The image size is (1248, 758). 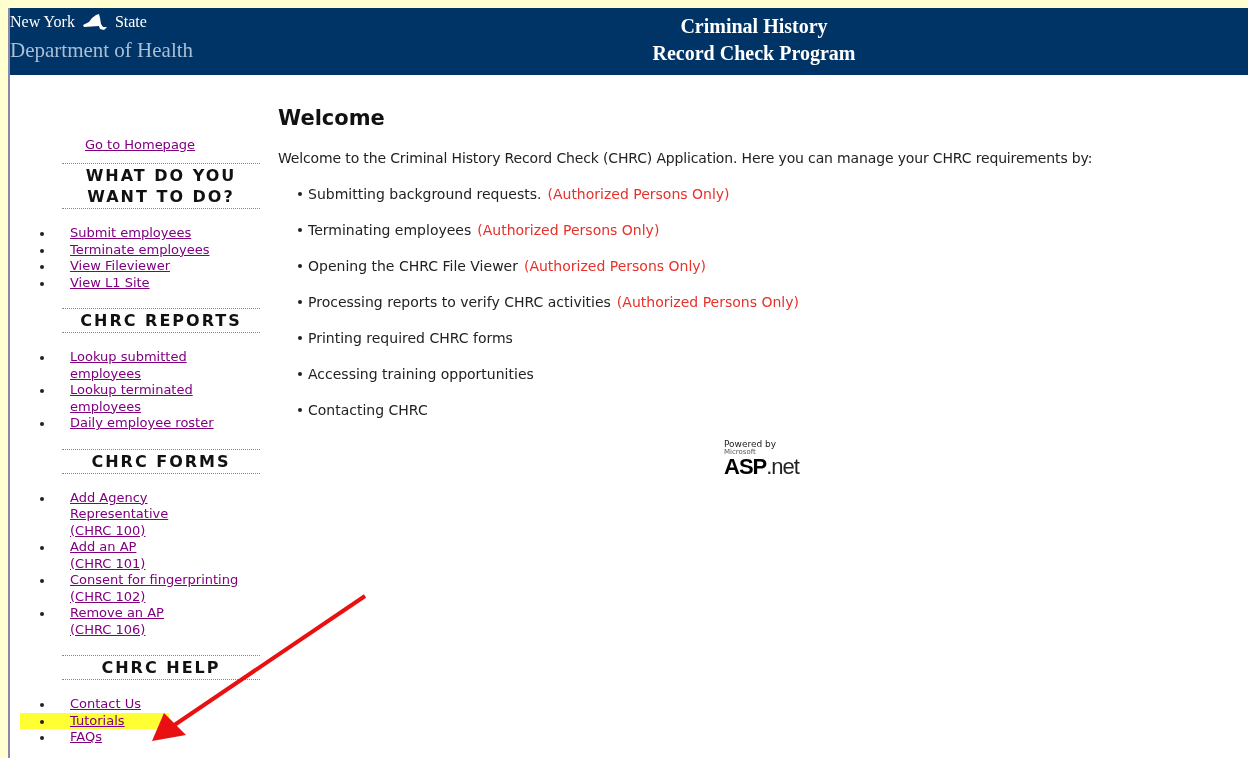 What do you see at coordinates (102, 50) in the screenshot?
I see `department-name: Department of Health` at bounding box center [102, 50].